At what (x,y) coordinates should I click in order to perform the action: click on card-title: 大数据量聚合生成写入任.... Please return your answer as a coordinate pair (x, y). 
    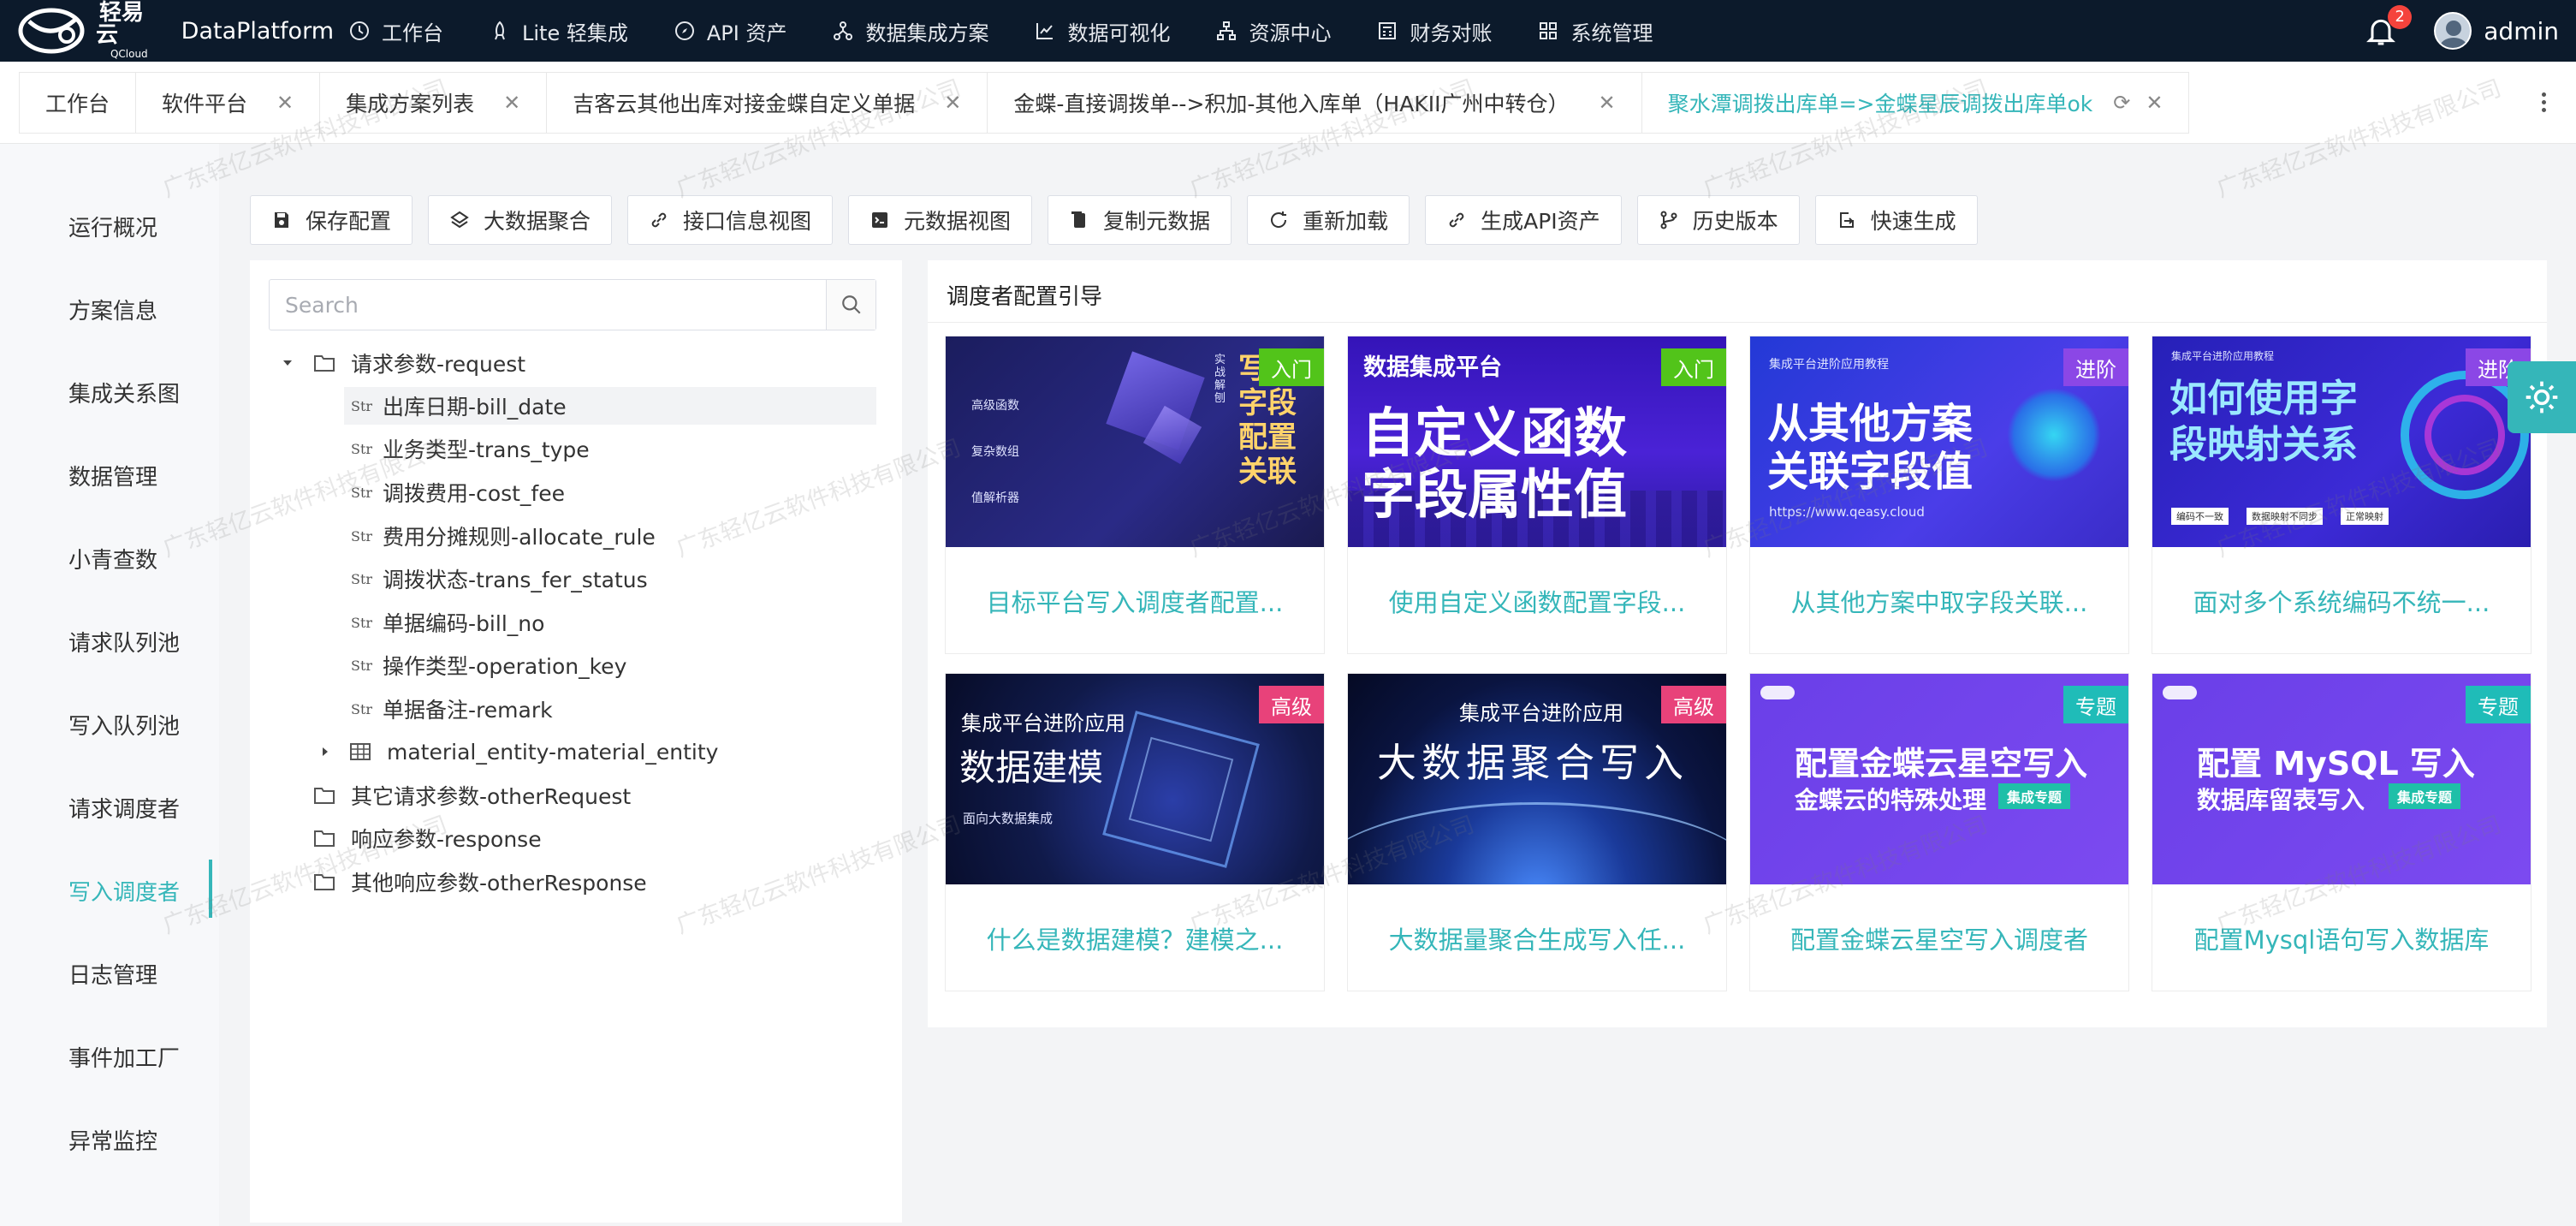
    Looking at the image, I should click on (1537, 938).